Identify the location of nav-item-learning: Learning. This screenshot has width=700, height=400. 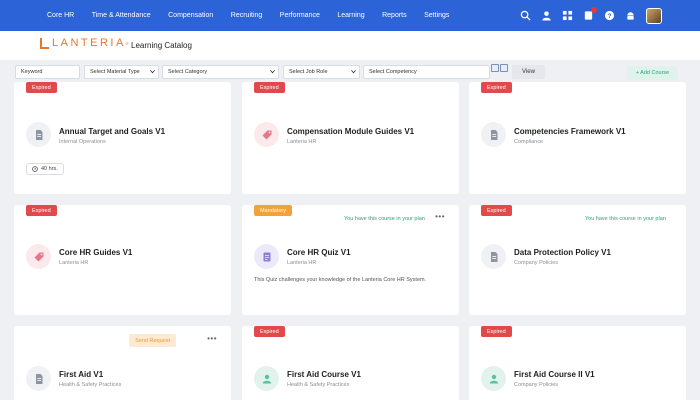
(350, 15).